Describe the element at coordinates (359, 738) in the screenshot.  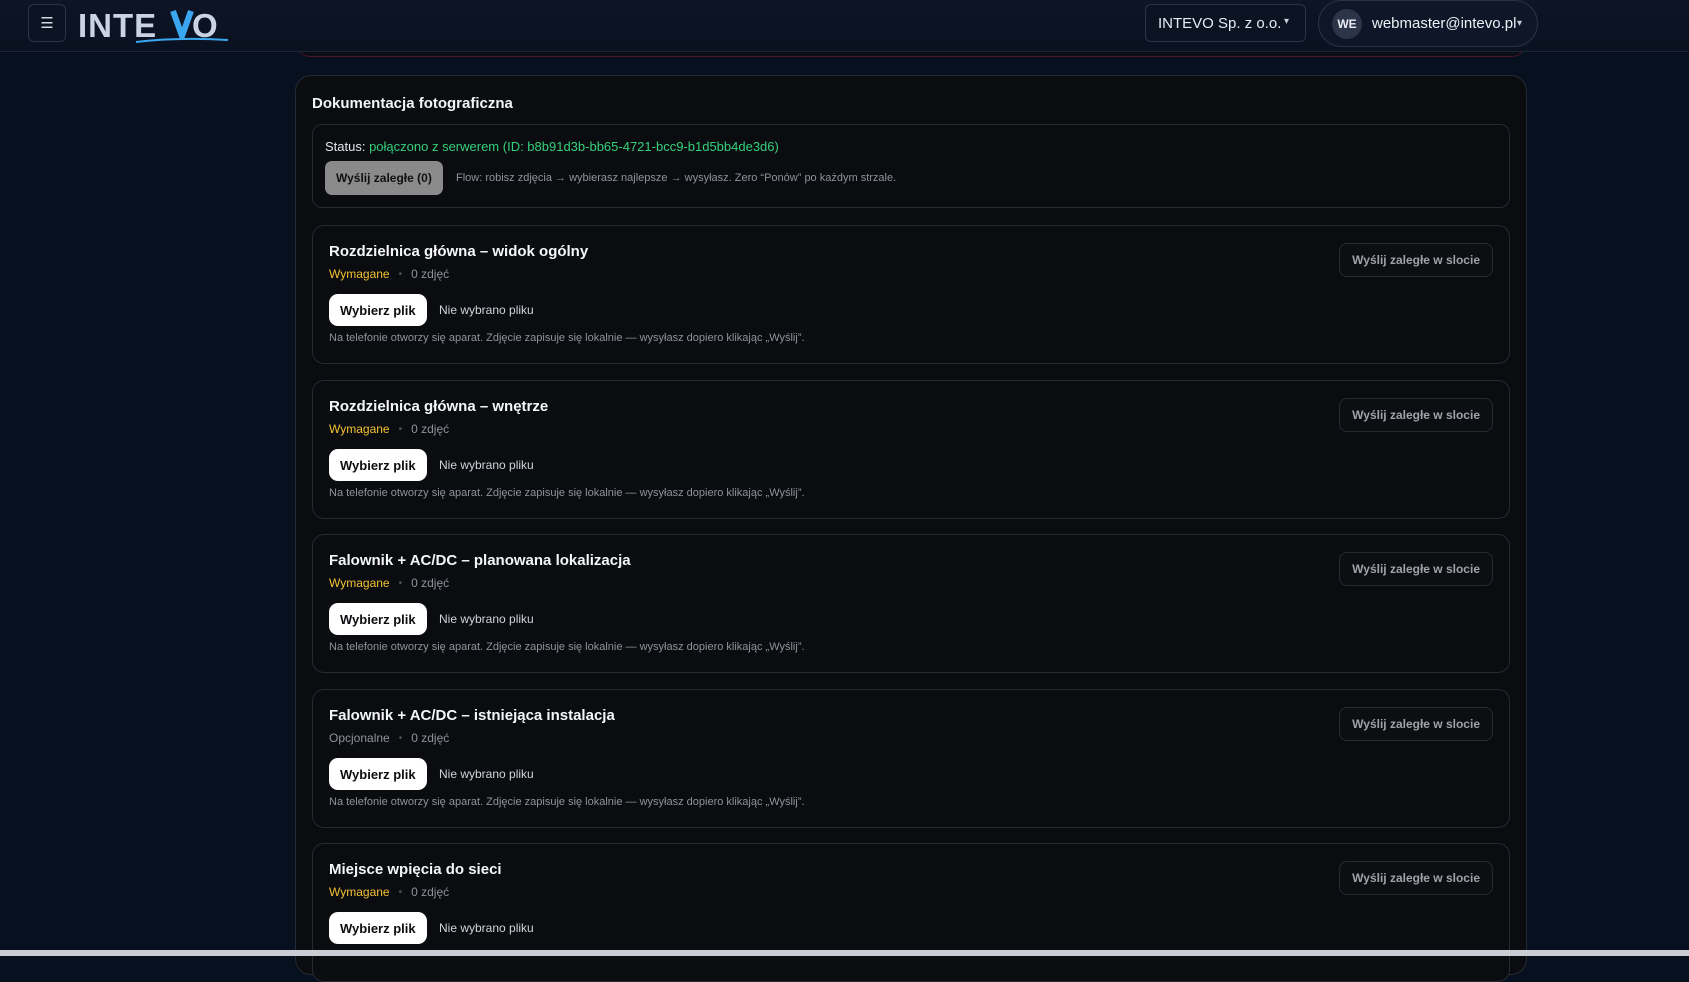
I see `requirement-badge: Opcjonalne` at that location.